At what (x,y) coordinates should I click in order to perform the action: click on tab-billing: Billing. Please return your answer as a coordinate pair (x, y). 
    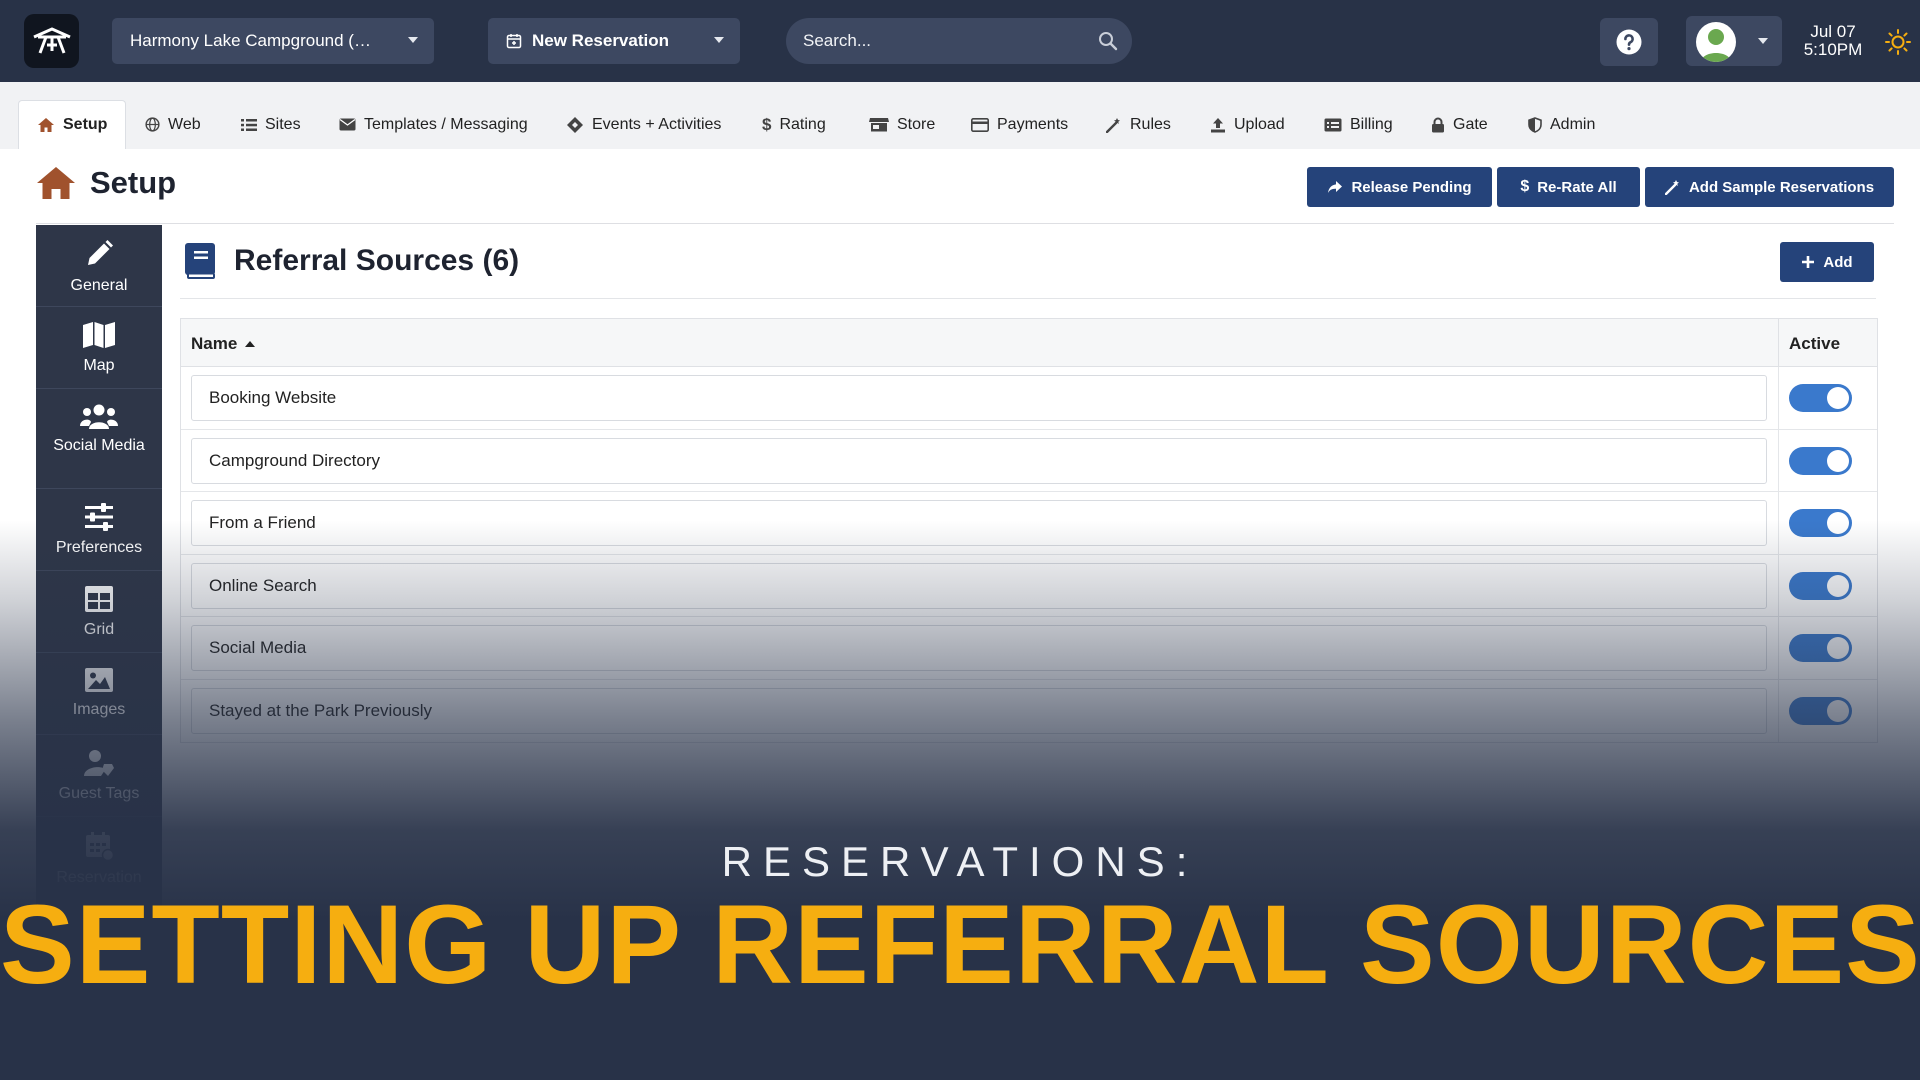
    Looking at the image, I should click on (1358, 124).